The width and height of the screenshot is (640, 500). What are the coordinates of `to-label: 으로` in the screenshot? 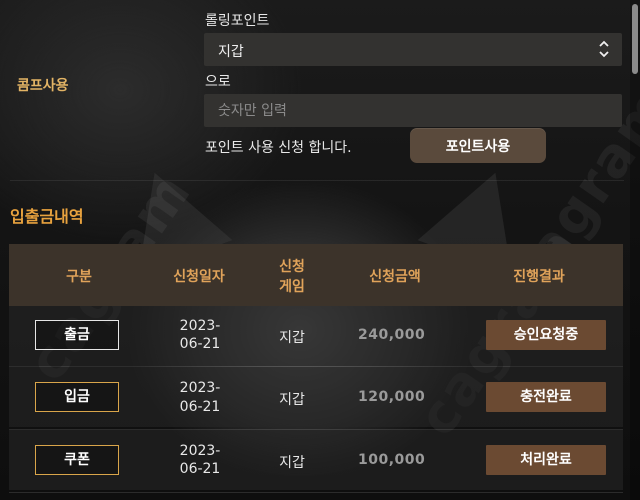 It's located at (218, 82).